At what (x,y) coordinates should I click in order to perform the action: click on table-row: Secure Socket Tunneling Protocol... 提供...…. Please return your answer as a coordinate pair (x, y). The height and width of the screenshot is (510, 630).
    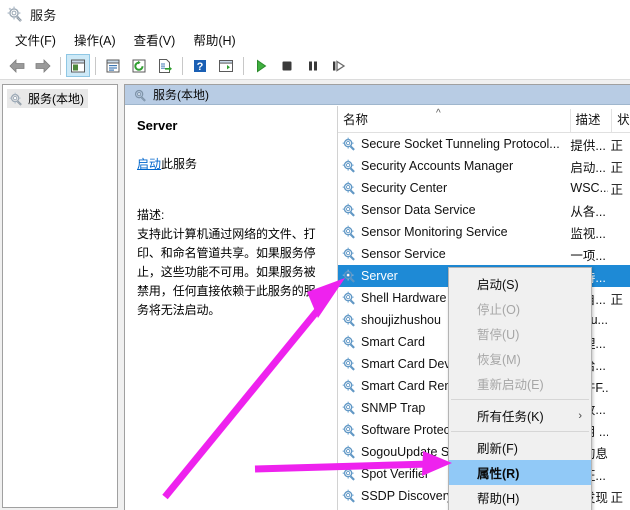
    Looking at the image, I should click on (484, 144).